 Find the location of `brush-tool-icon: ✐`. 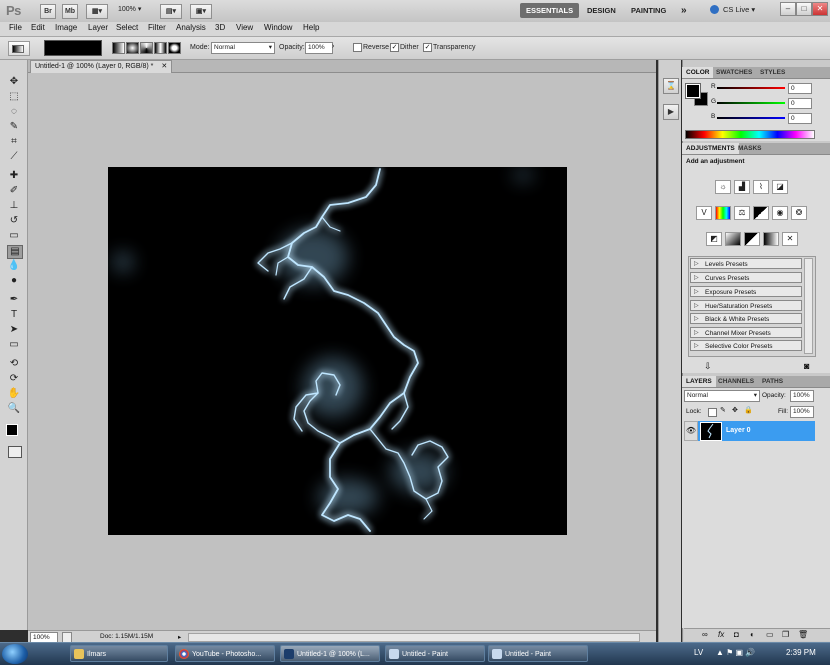

brush-tool-icon: ✐ is located at coordinates (14, 191).